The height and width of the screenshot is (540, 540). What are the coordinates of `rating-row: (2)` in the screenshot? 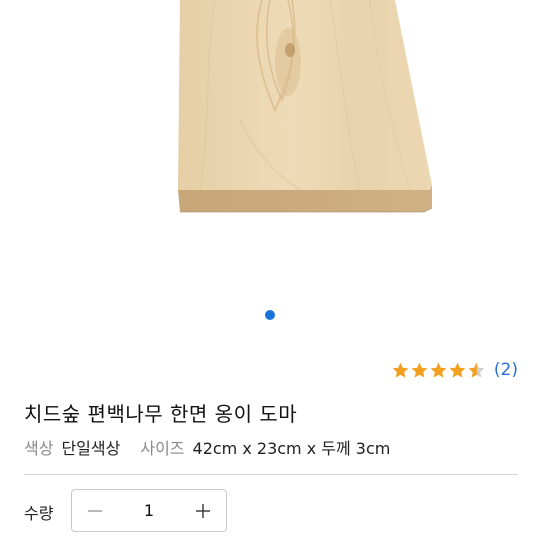 It's located at (454, 370).